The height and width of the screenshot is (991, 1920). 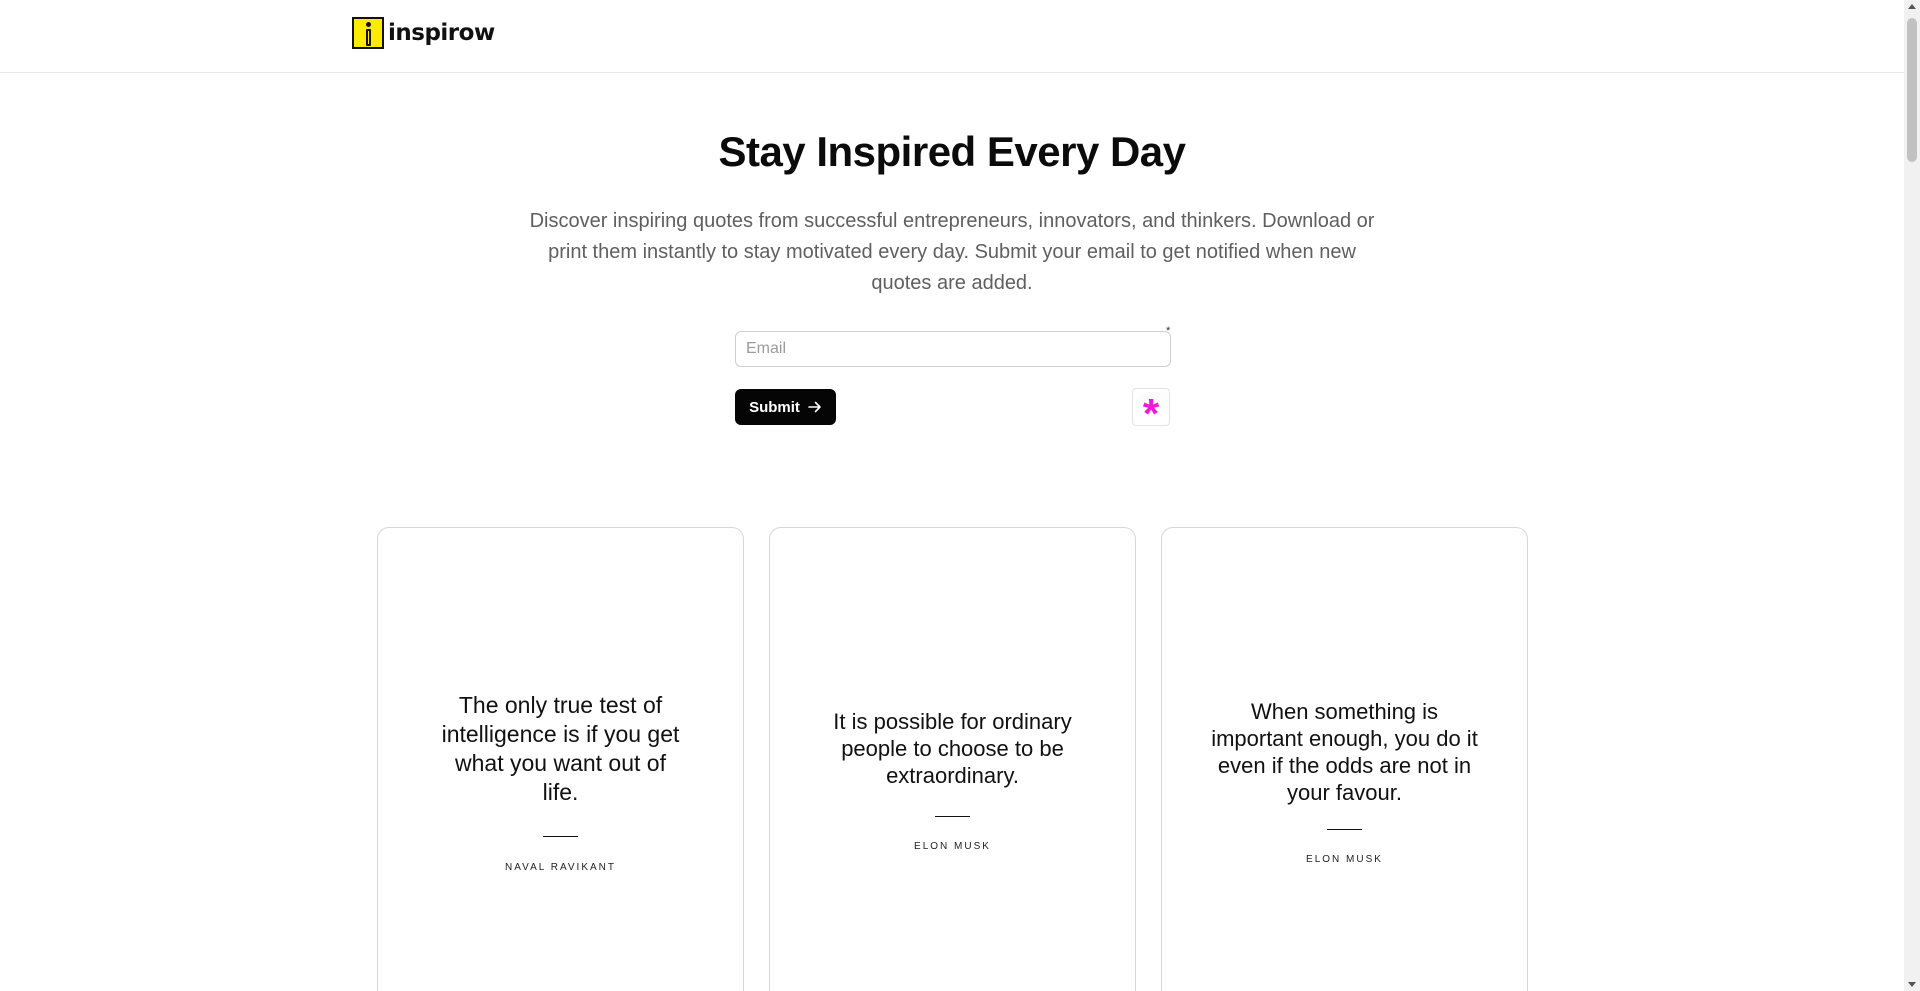 What do you see at coordinates (774, 407) in the screenshot?
I see `submit-label: Submit` at bounding box center [774, 407].